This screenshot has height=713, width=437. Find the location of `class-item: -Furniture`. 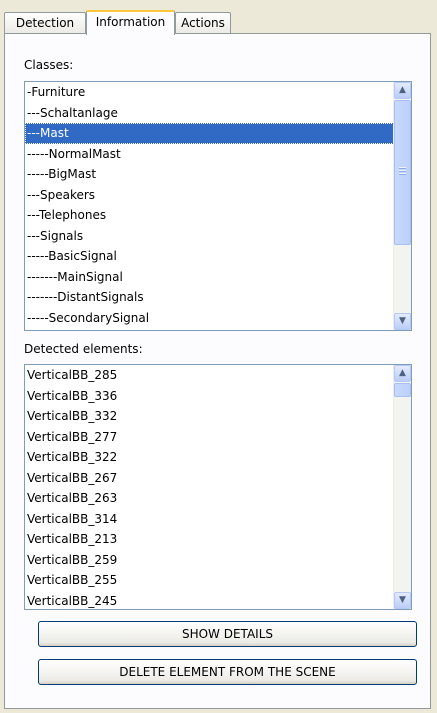

class-item: -Furniture is located at coordinates (209, 92).